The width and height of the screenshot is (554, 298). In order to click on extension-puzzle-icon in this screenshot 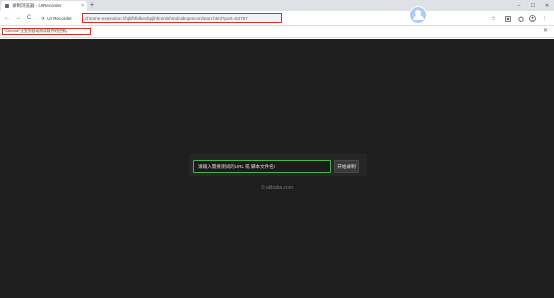, I will do `click(520, 18)`.